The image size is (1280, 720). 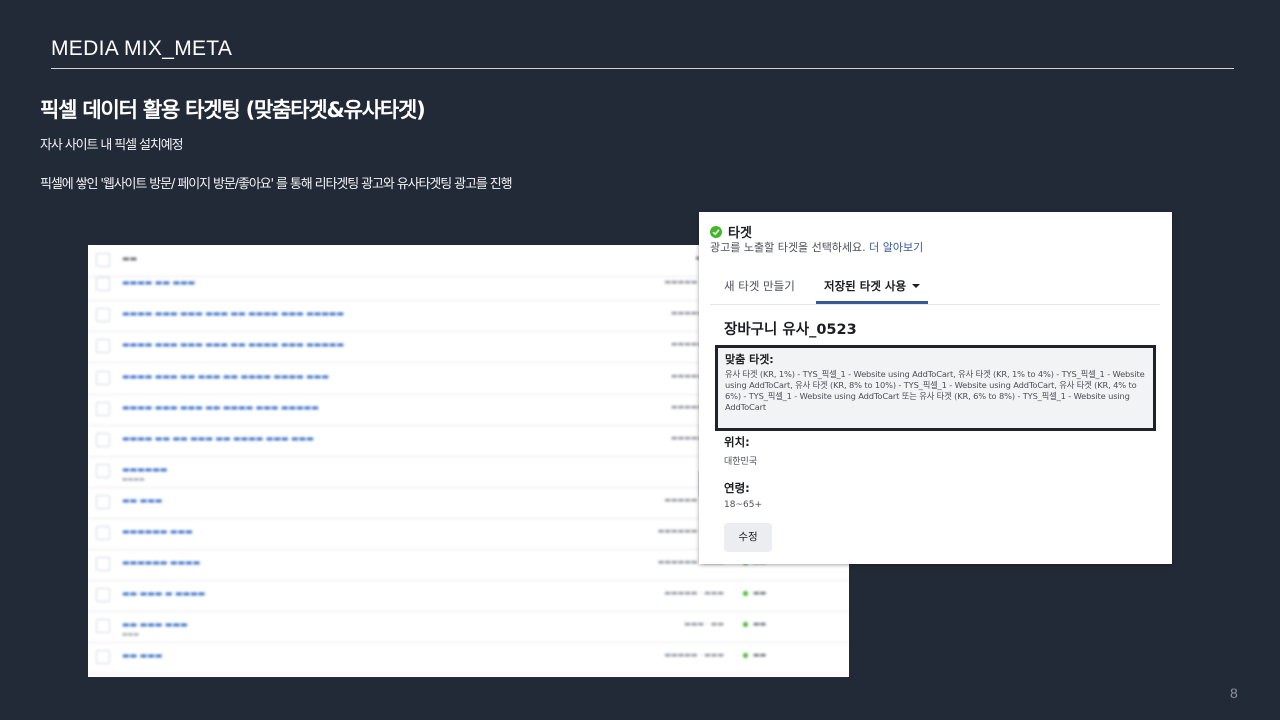 I want to click on location-value: 대한민국, so click(x=741, y=462).